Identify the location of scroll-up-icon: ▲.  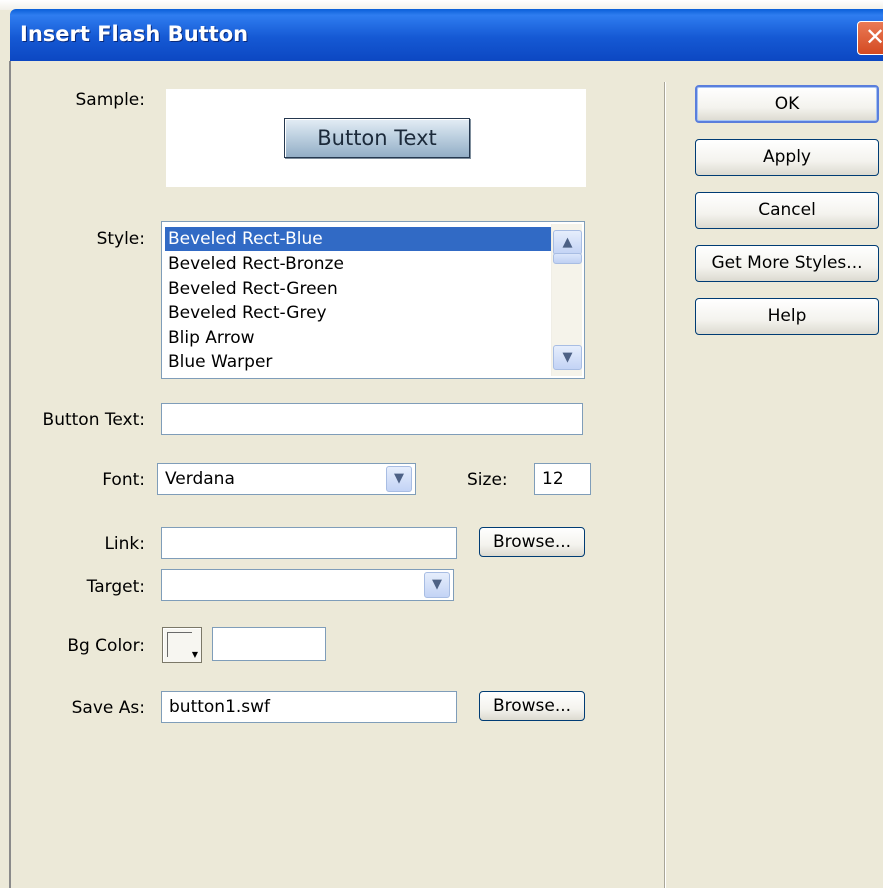
(567, 242).